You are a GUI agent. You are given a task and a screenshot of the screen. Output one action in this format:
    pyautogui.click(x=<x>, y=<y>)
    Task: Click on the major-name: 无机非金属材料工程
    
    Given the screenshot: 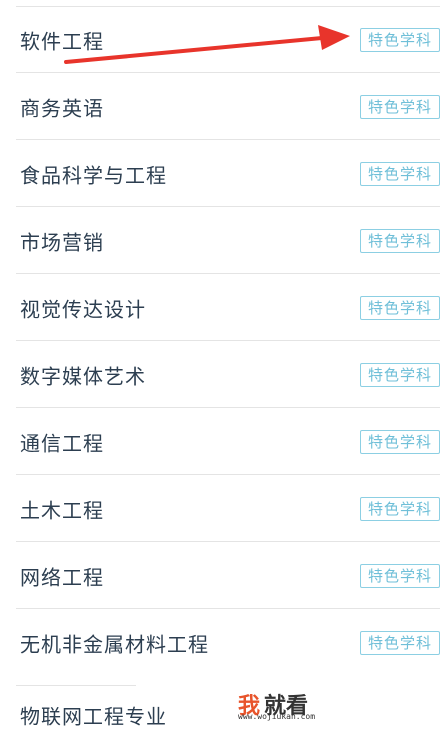 What is the action you would take?
    pyautogui.click(x=114, y=644)
    